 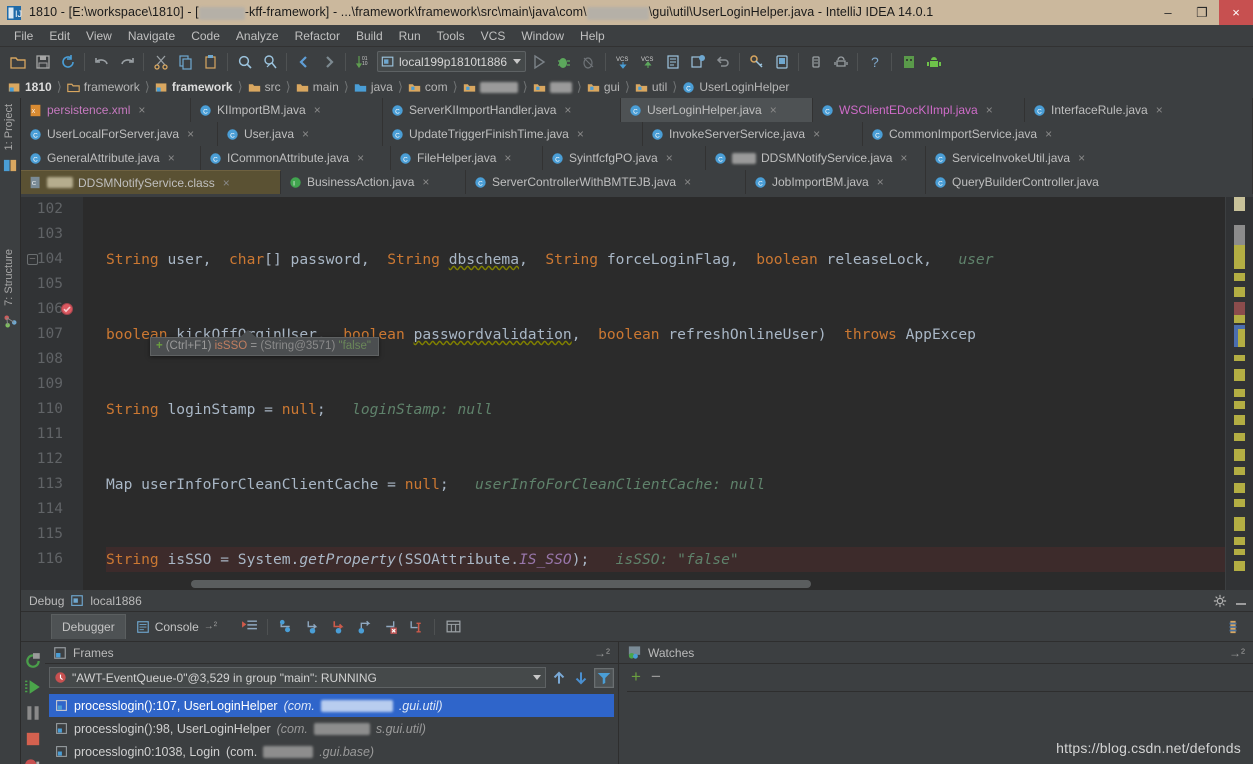 I want to click on minimize-icon, so click(x=1241, y=601).